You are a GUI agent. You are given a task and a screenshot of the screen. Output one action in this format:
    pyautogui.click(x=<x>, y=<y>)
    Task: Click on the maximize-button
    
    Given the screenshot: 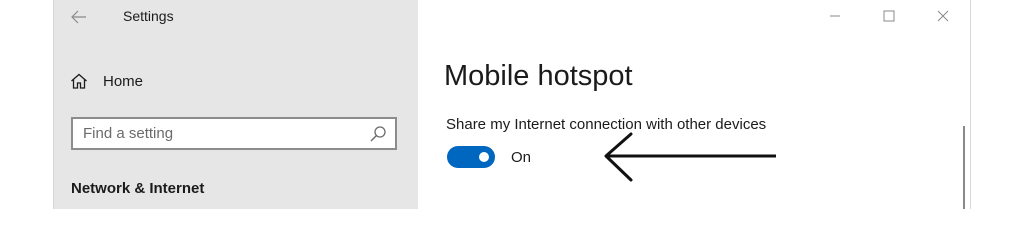 What is the action you would take?
    pyautogui.click(x=889, y=16)
    